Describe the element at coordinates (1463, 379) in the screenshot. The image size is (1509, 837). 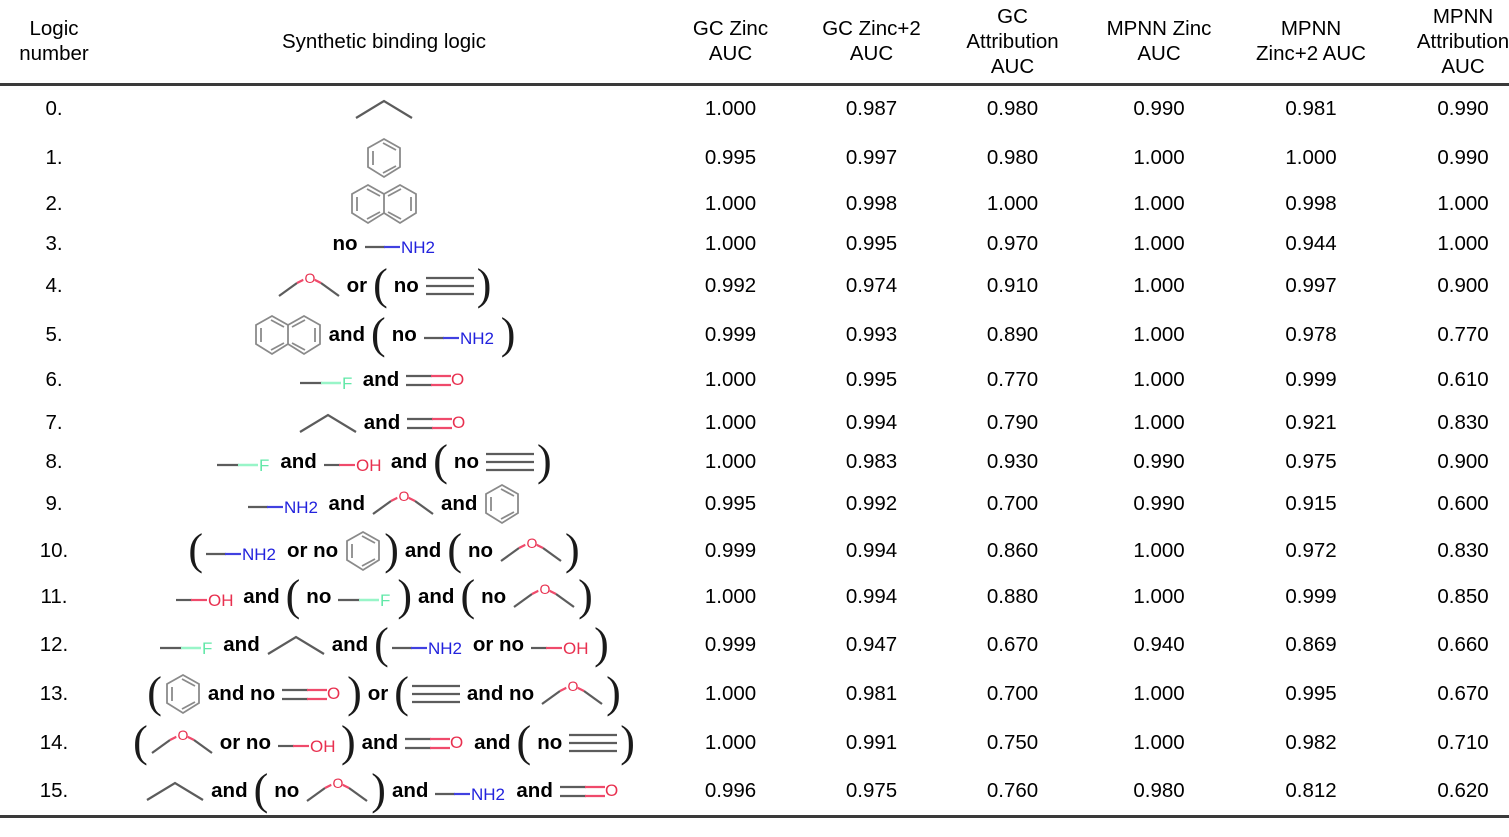
I see `cell-mpnn-attribution-auc: 0.610` at that location.